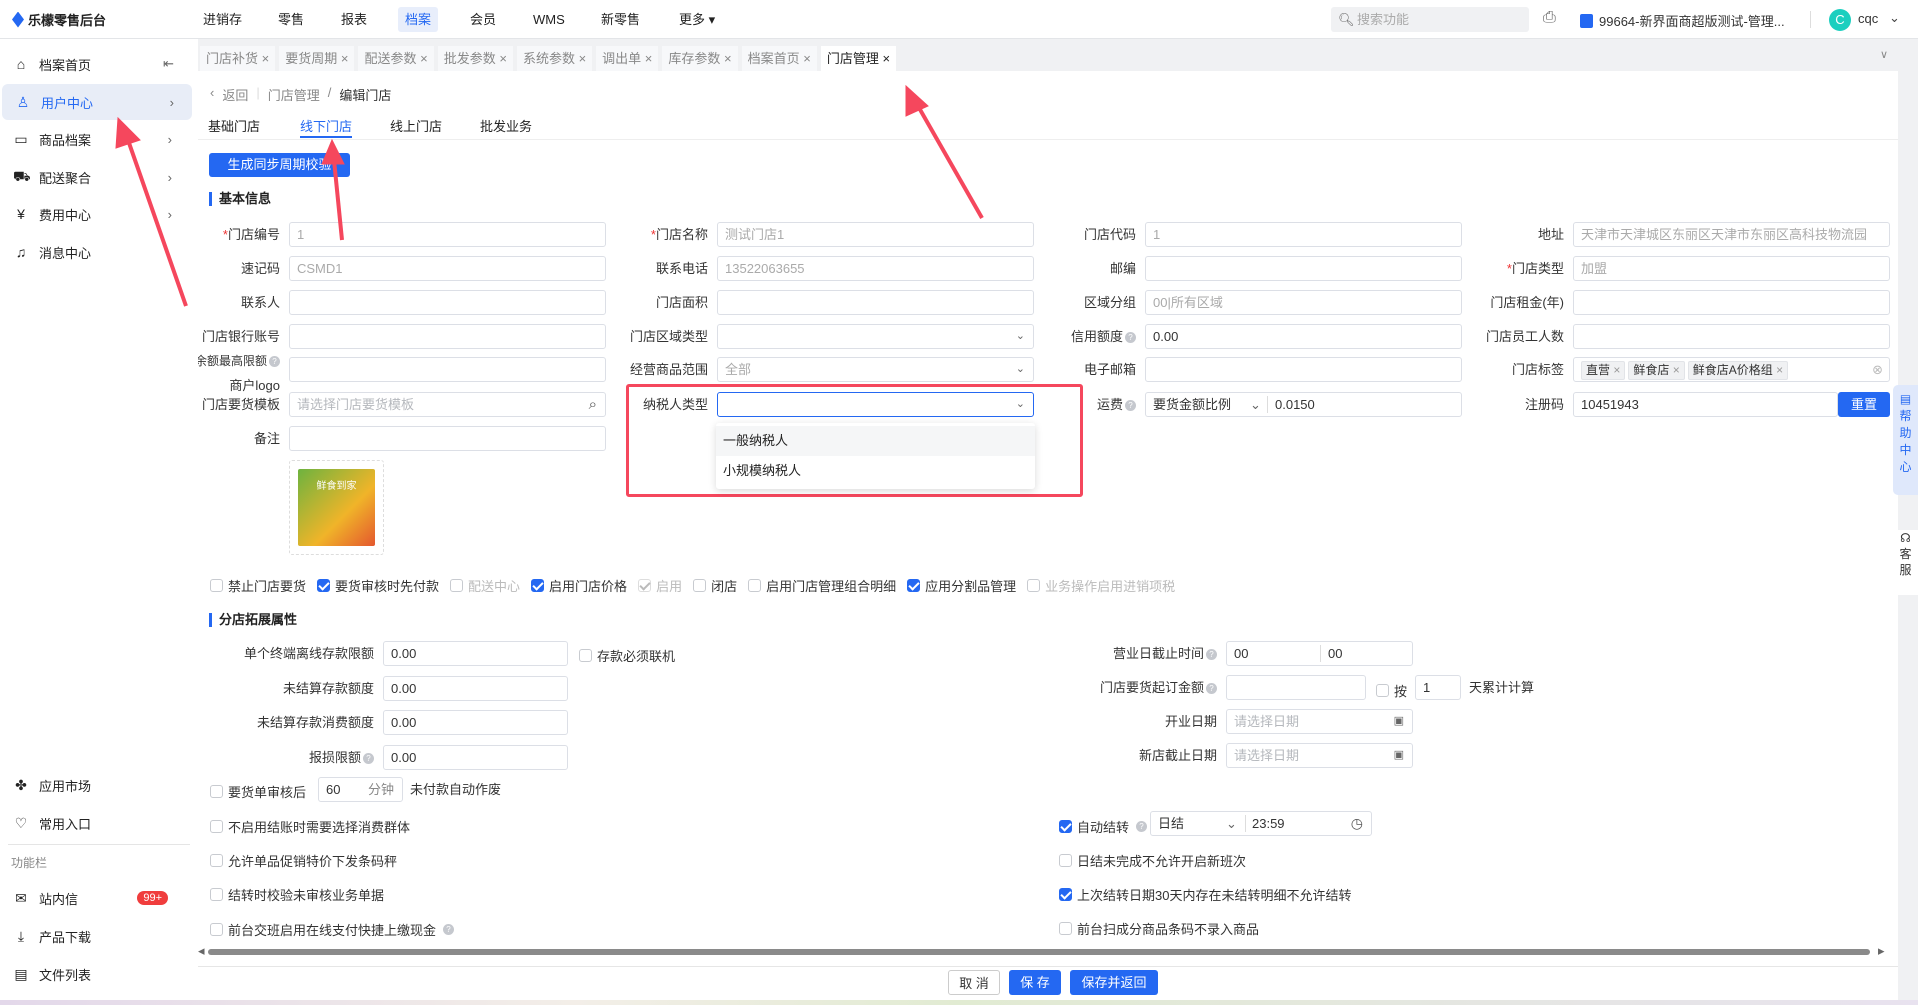  I want to click on clear-icon: ⊗, so click(1877, 369).